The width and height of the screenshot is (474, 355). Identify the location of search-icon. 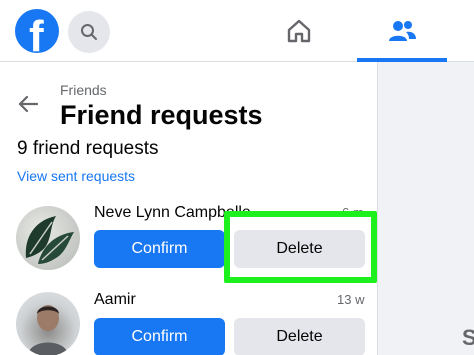
(89, 32).